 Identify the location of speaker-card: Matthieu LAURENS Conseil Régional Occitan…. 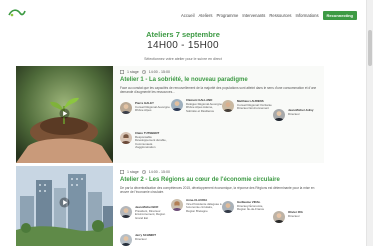
(247, 105).